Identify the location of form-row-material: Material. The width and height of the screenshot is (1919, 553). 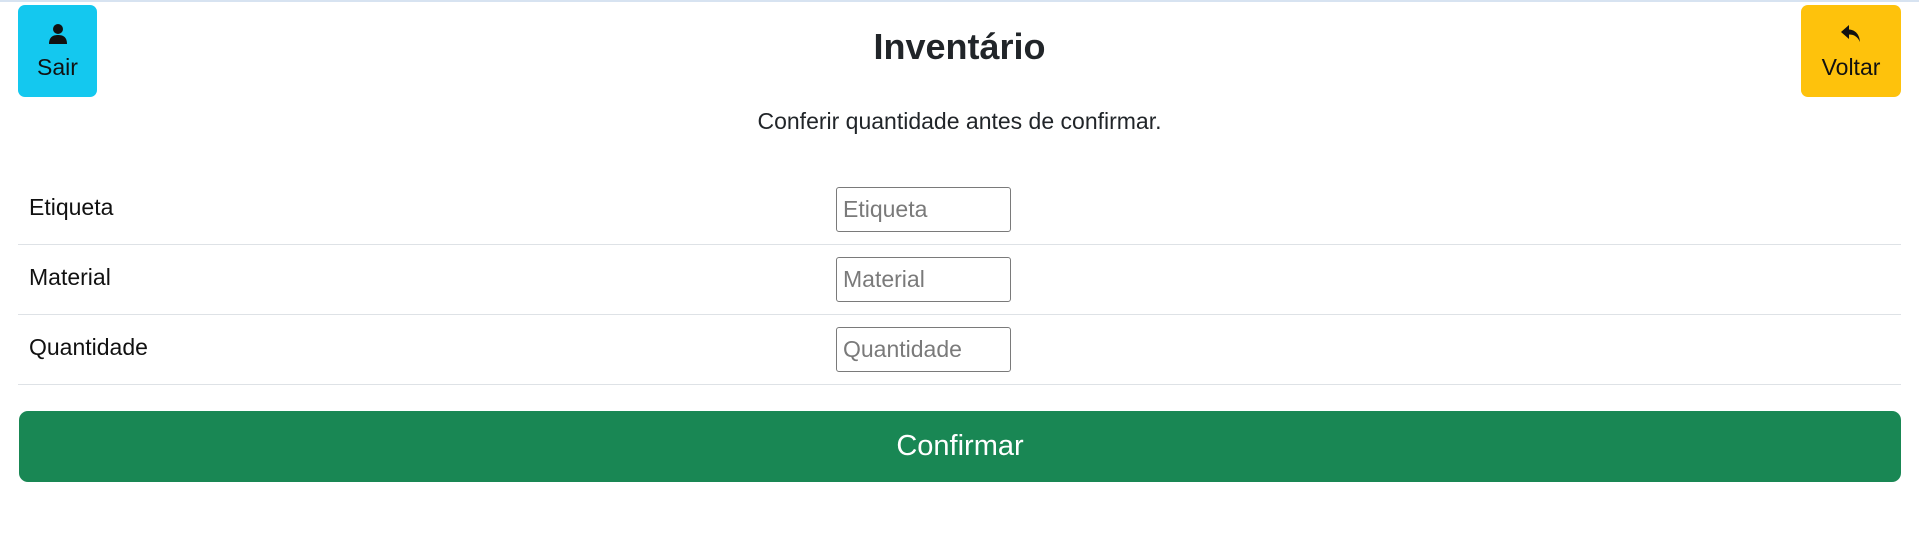
(959, 280).